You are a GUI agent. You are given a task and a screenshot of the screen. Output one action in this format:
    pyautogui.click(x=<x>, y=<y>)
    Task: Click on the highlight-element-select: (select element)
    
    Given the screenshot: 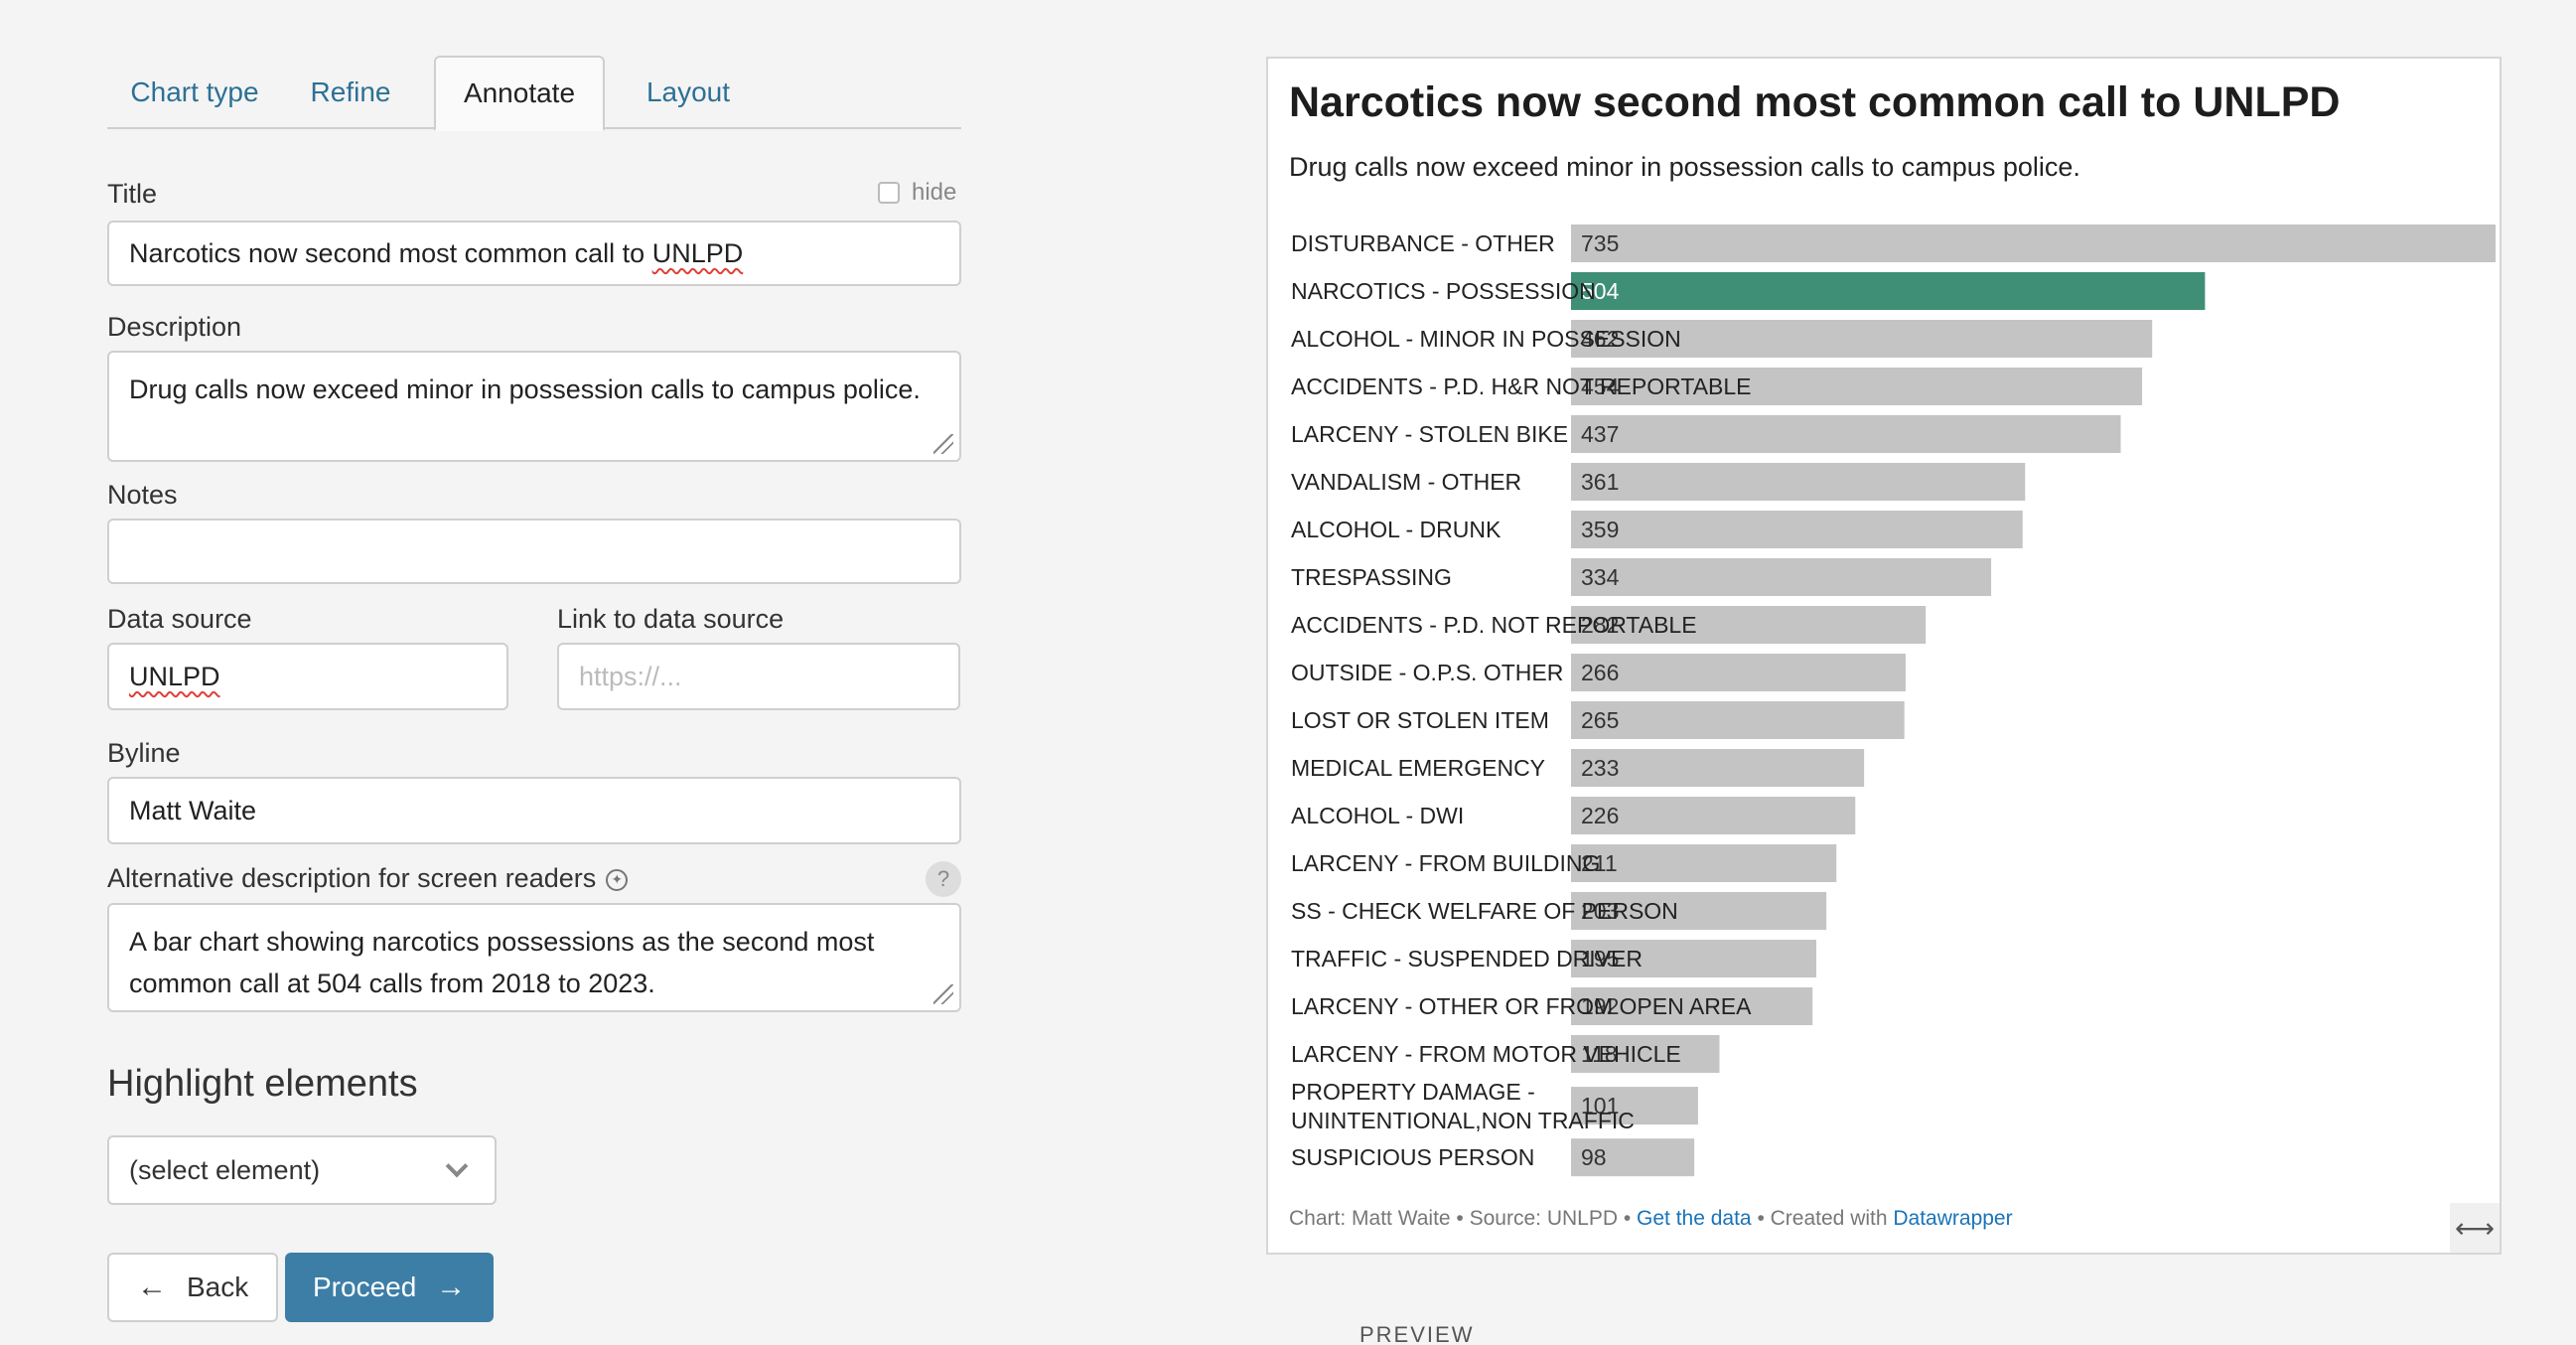 What is the action you would take?
    pyautogui.click(x=302, y=1170)
    